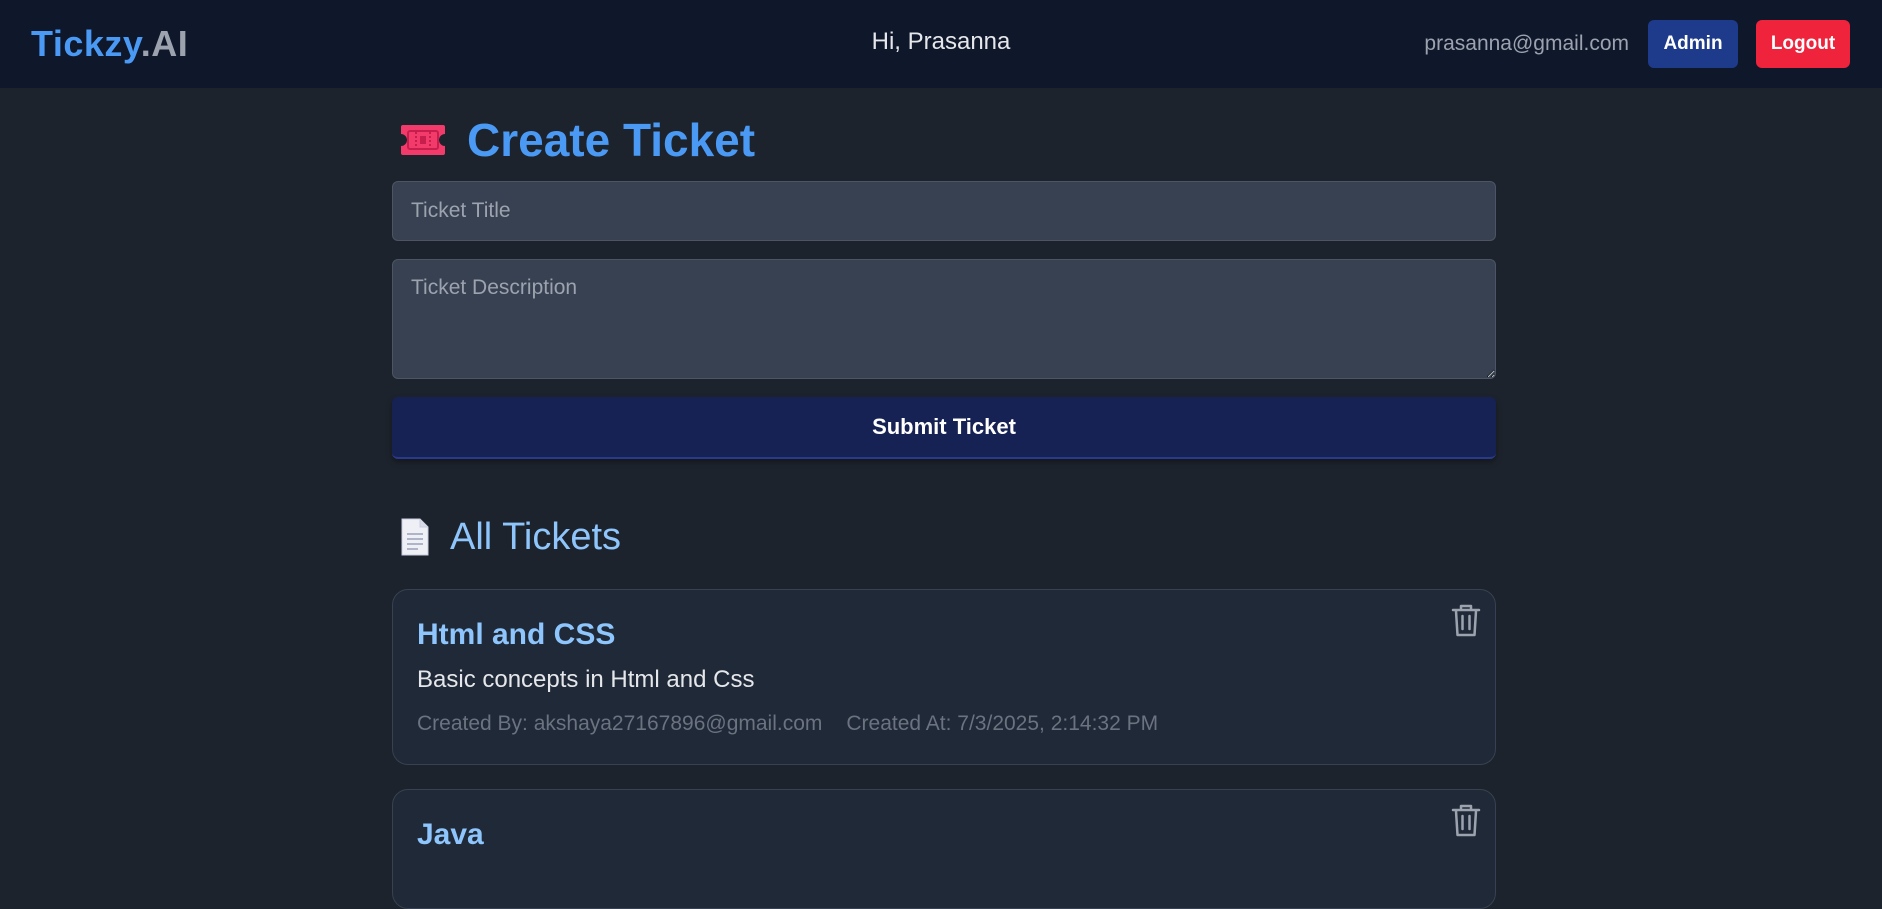 The width and height of the screenshot is (1882, 909). Describe the element at coordinates (944, 849) in the screenshot. I see `ticket-card: Java` at that location.